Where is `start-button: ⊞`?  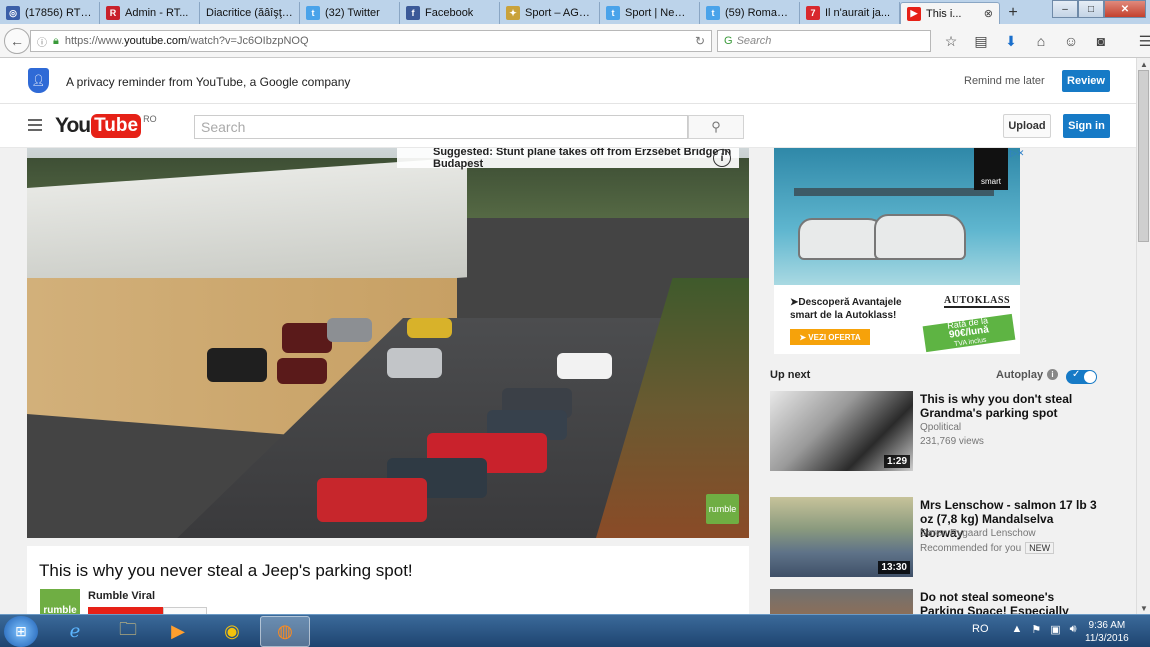 start-button: ⊞ is located at coordinates (21, 631).